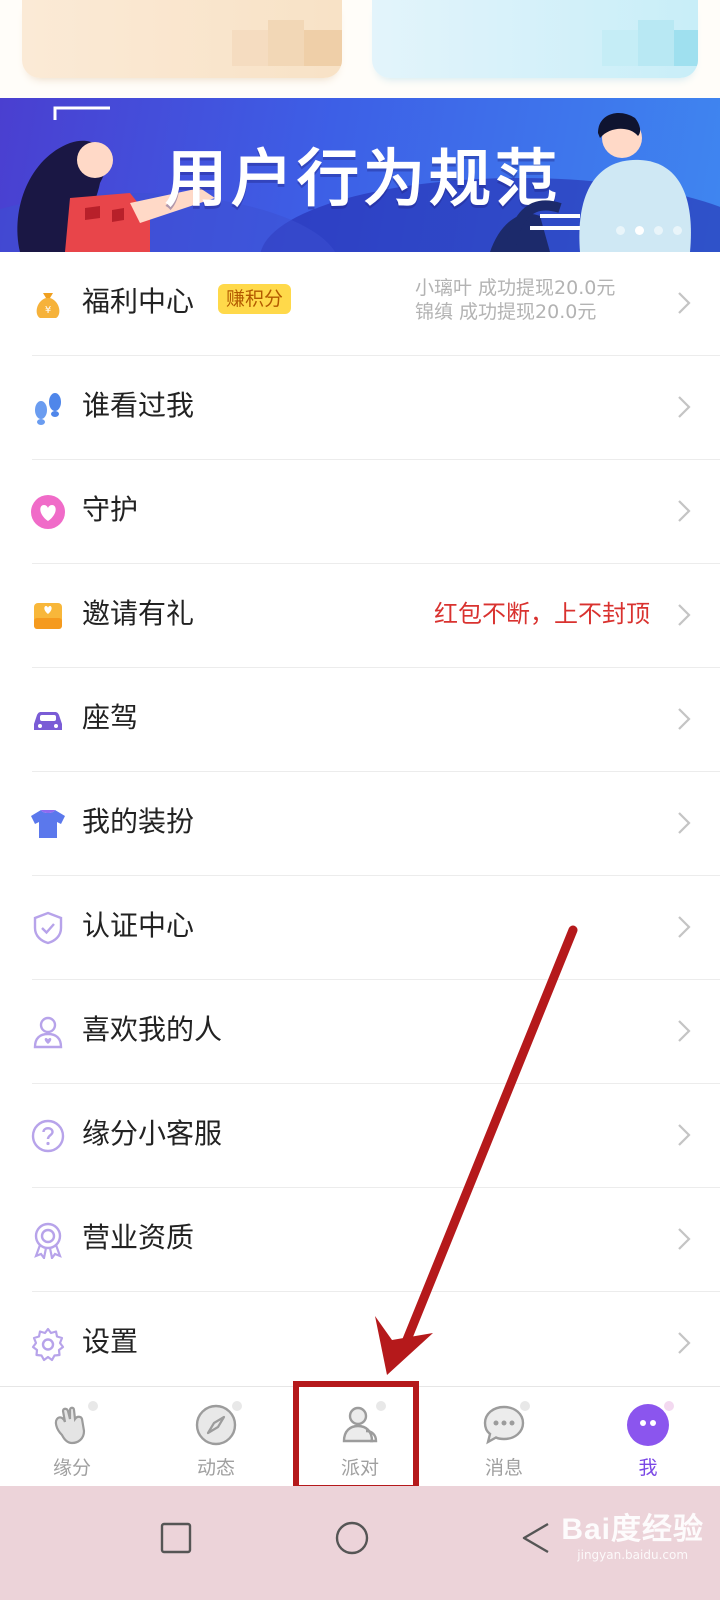 Image resolution: width=720 pixels, height=1600 pixels. What do you see at coordinates (535, 39) in the screenshot?
I see `promo-card-right` at bounding box center [535, 39].